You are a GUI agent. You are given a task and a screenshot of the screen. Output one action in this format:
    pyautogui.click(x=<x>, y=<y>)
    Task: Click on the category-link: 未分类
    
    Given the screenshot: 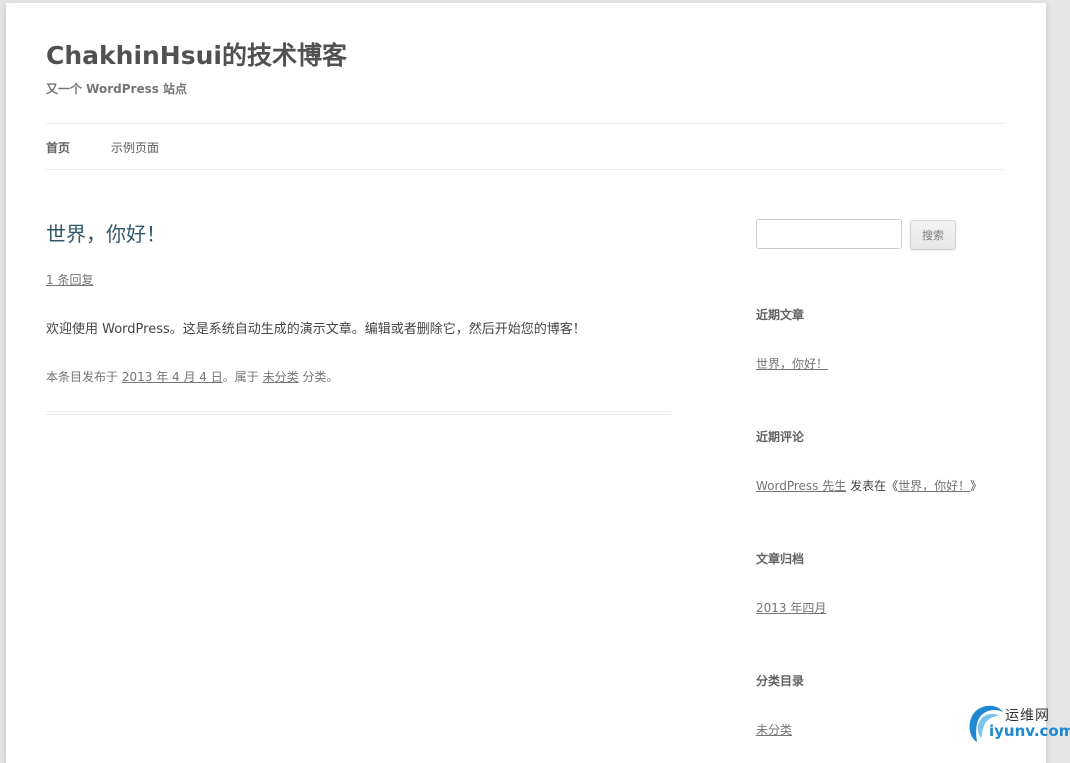 What is the action you would take?
    pyautogui.click(x=774, y=729)
    